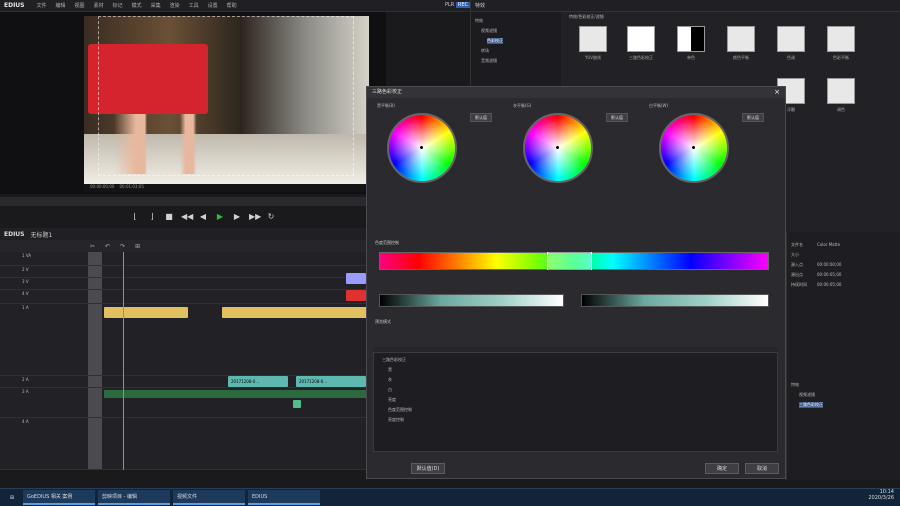 This screenshot has width=900, height=506. What do you see at coordinates (428, 468) in the screenshot?
I see `reset-button: 默认值(D)` at bounding box center [428, 468].